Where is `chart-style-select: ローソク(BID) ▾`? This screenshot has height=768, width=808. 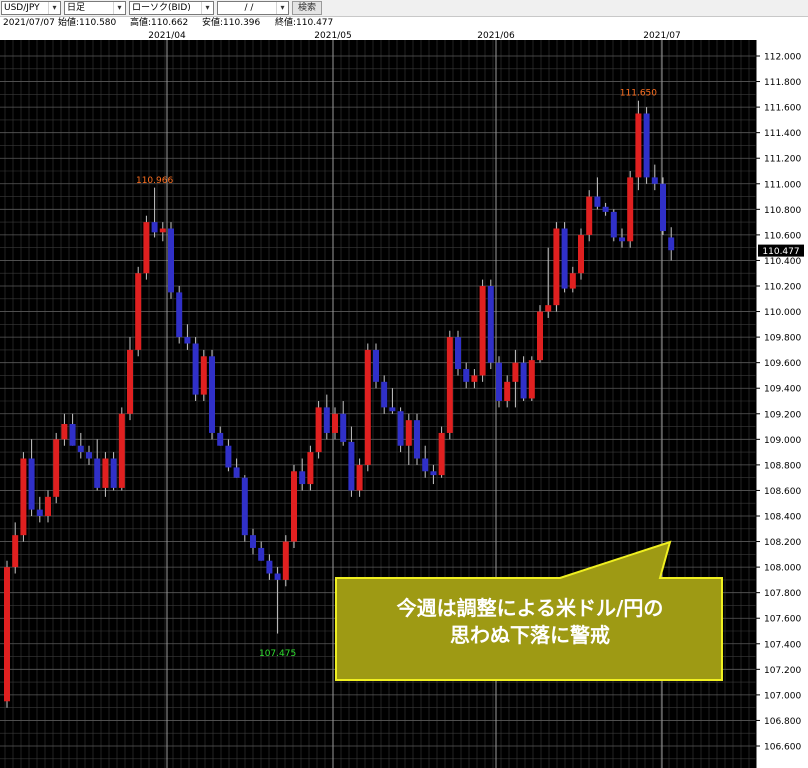 chart-style-select: ローソク(BID) ▾ is located at coordinates (171, 8).